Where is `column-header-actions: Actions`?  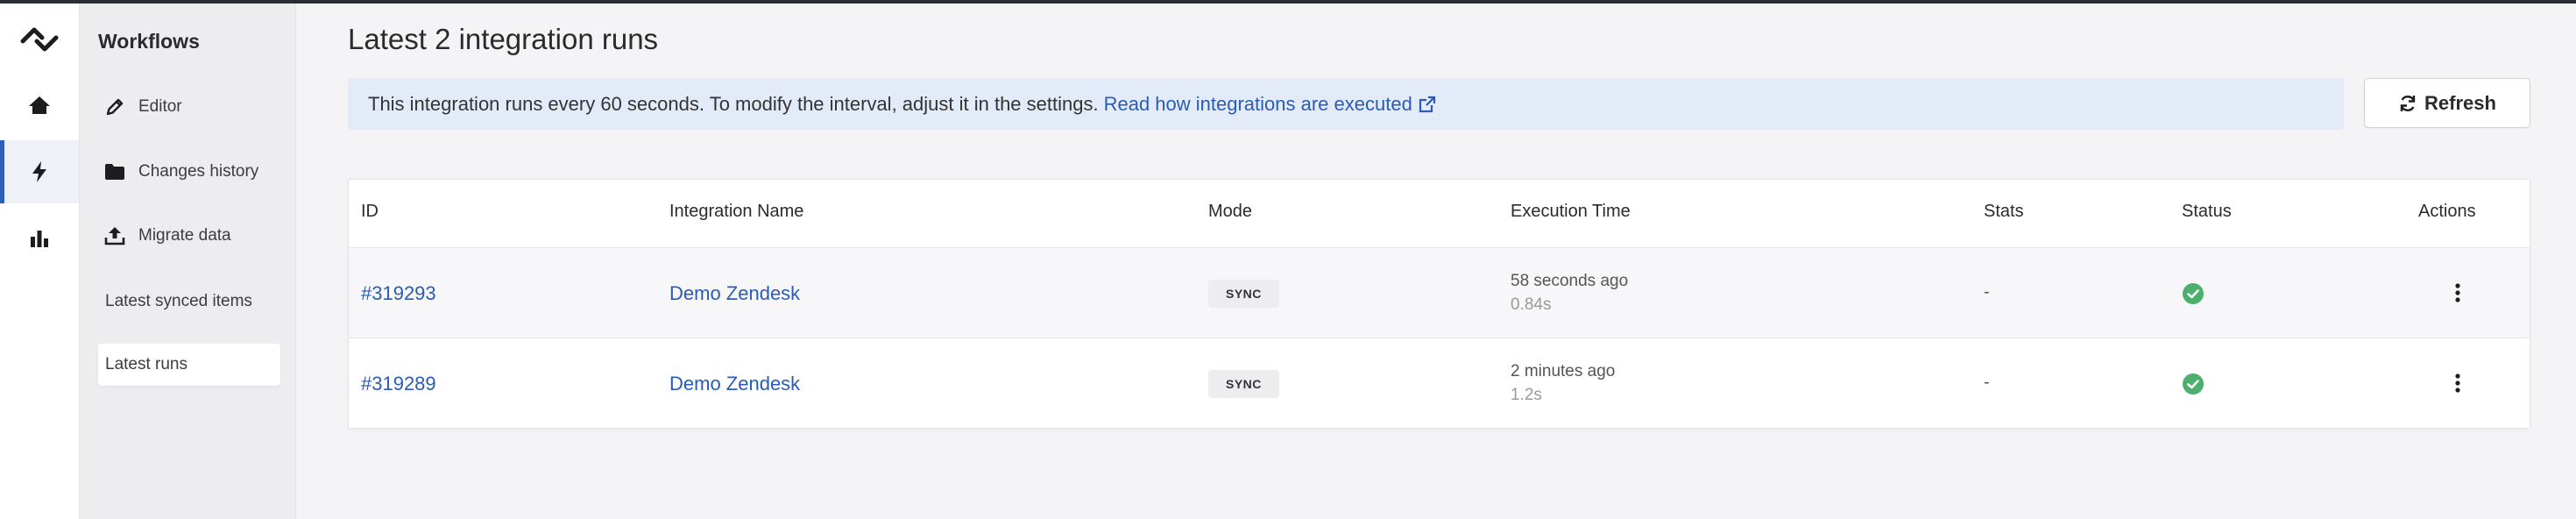
column-header-actions: Actions is located at coordinates (2447, 211).